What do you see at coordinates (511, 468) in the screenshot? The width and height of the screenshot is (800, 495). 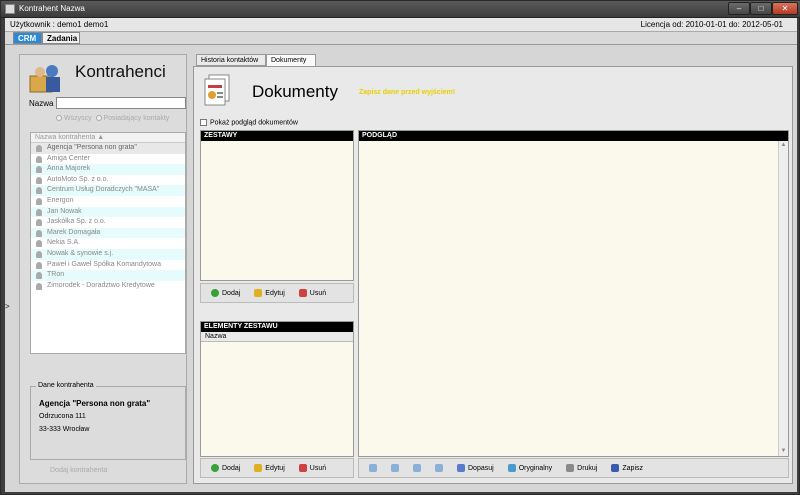 I see `original-size-icon` at bounding box center [511, 468].